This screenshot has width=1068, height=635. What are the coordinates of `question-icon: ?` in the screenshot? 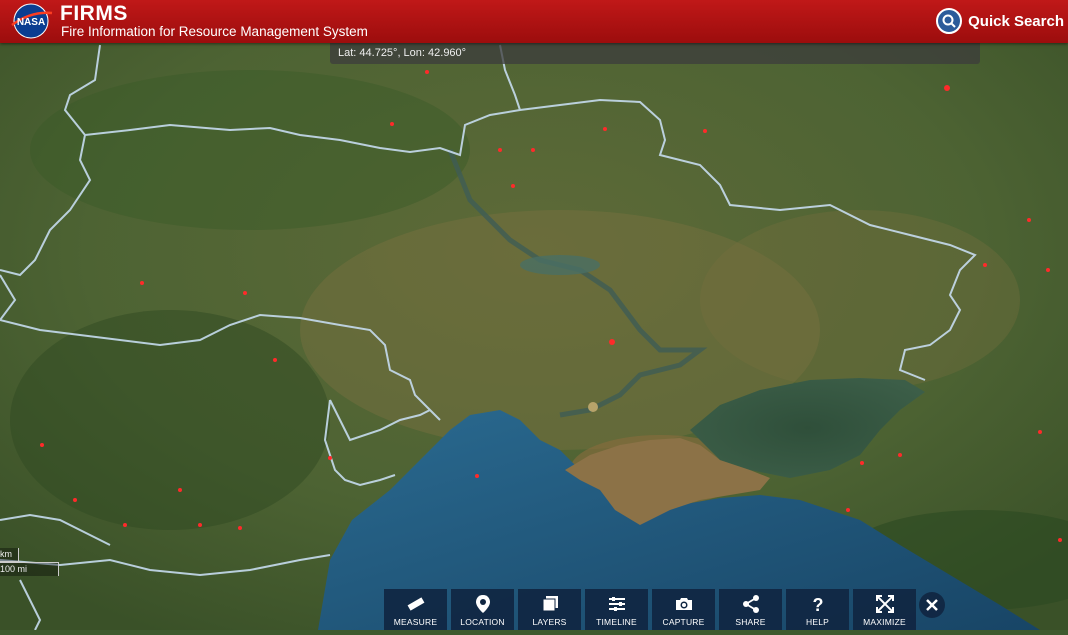 It's located at (817, 604).